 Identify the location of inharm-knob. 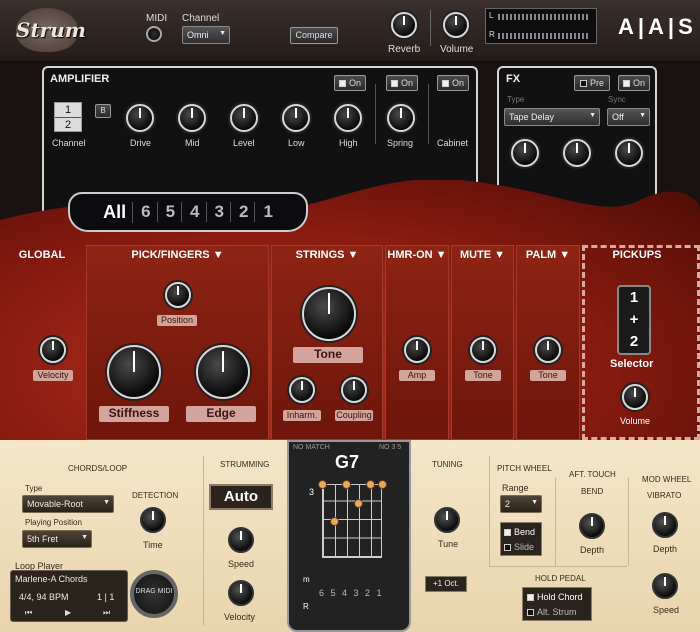
(302, 390).